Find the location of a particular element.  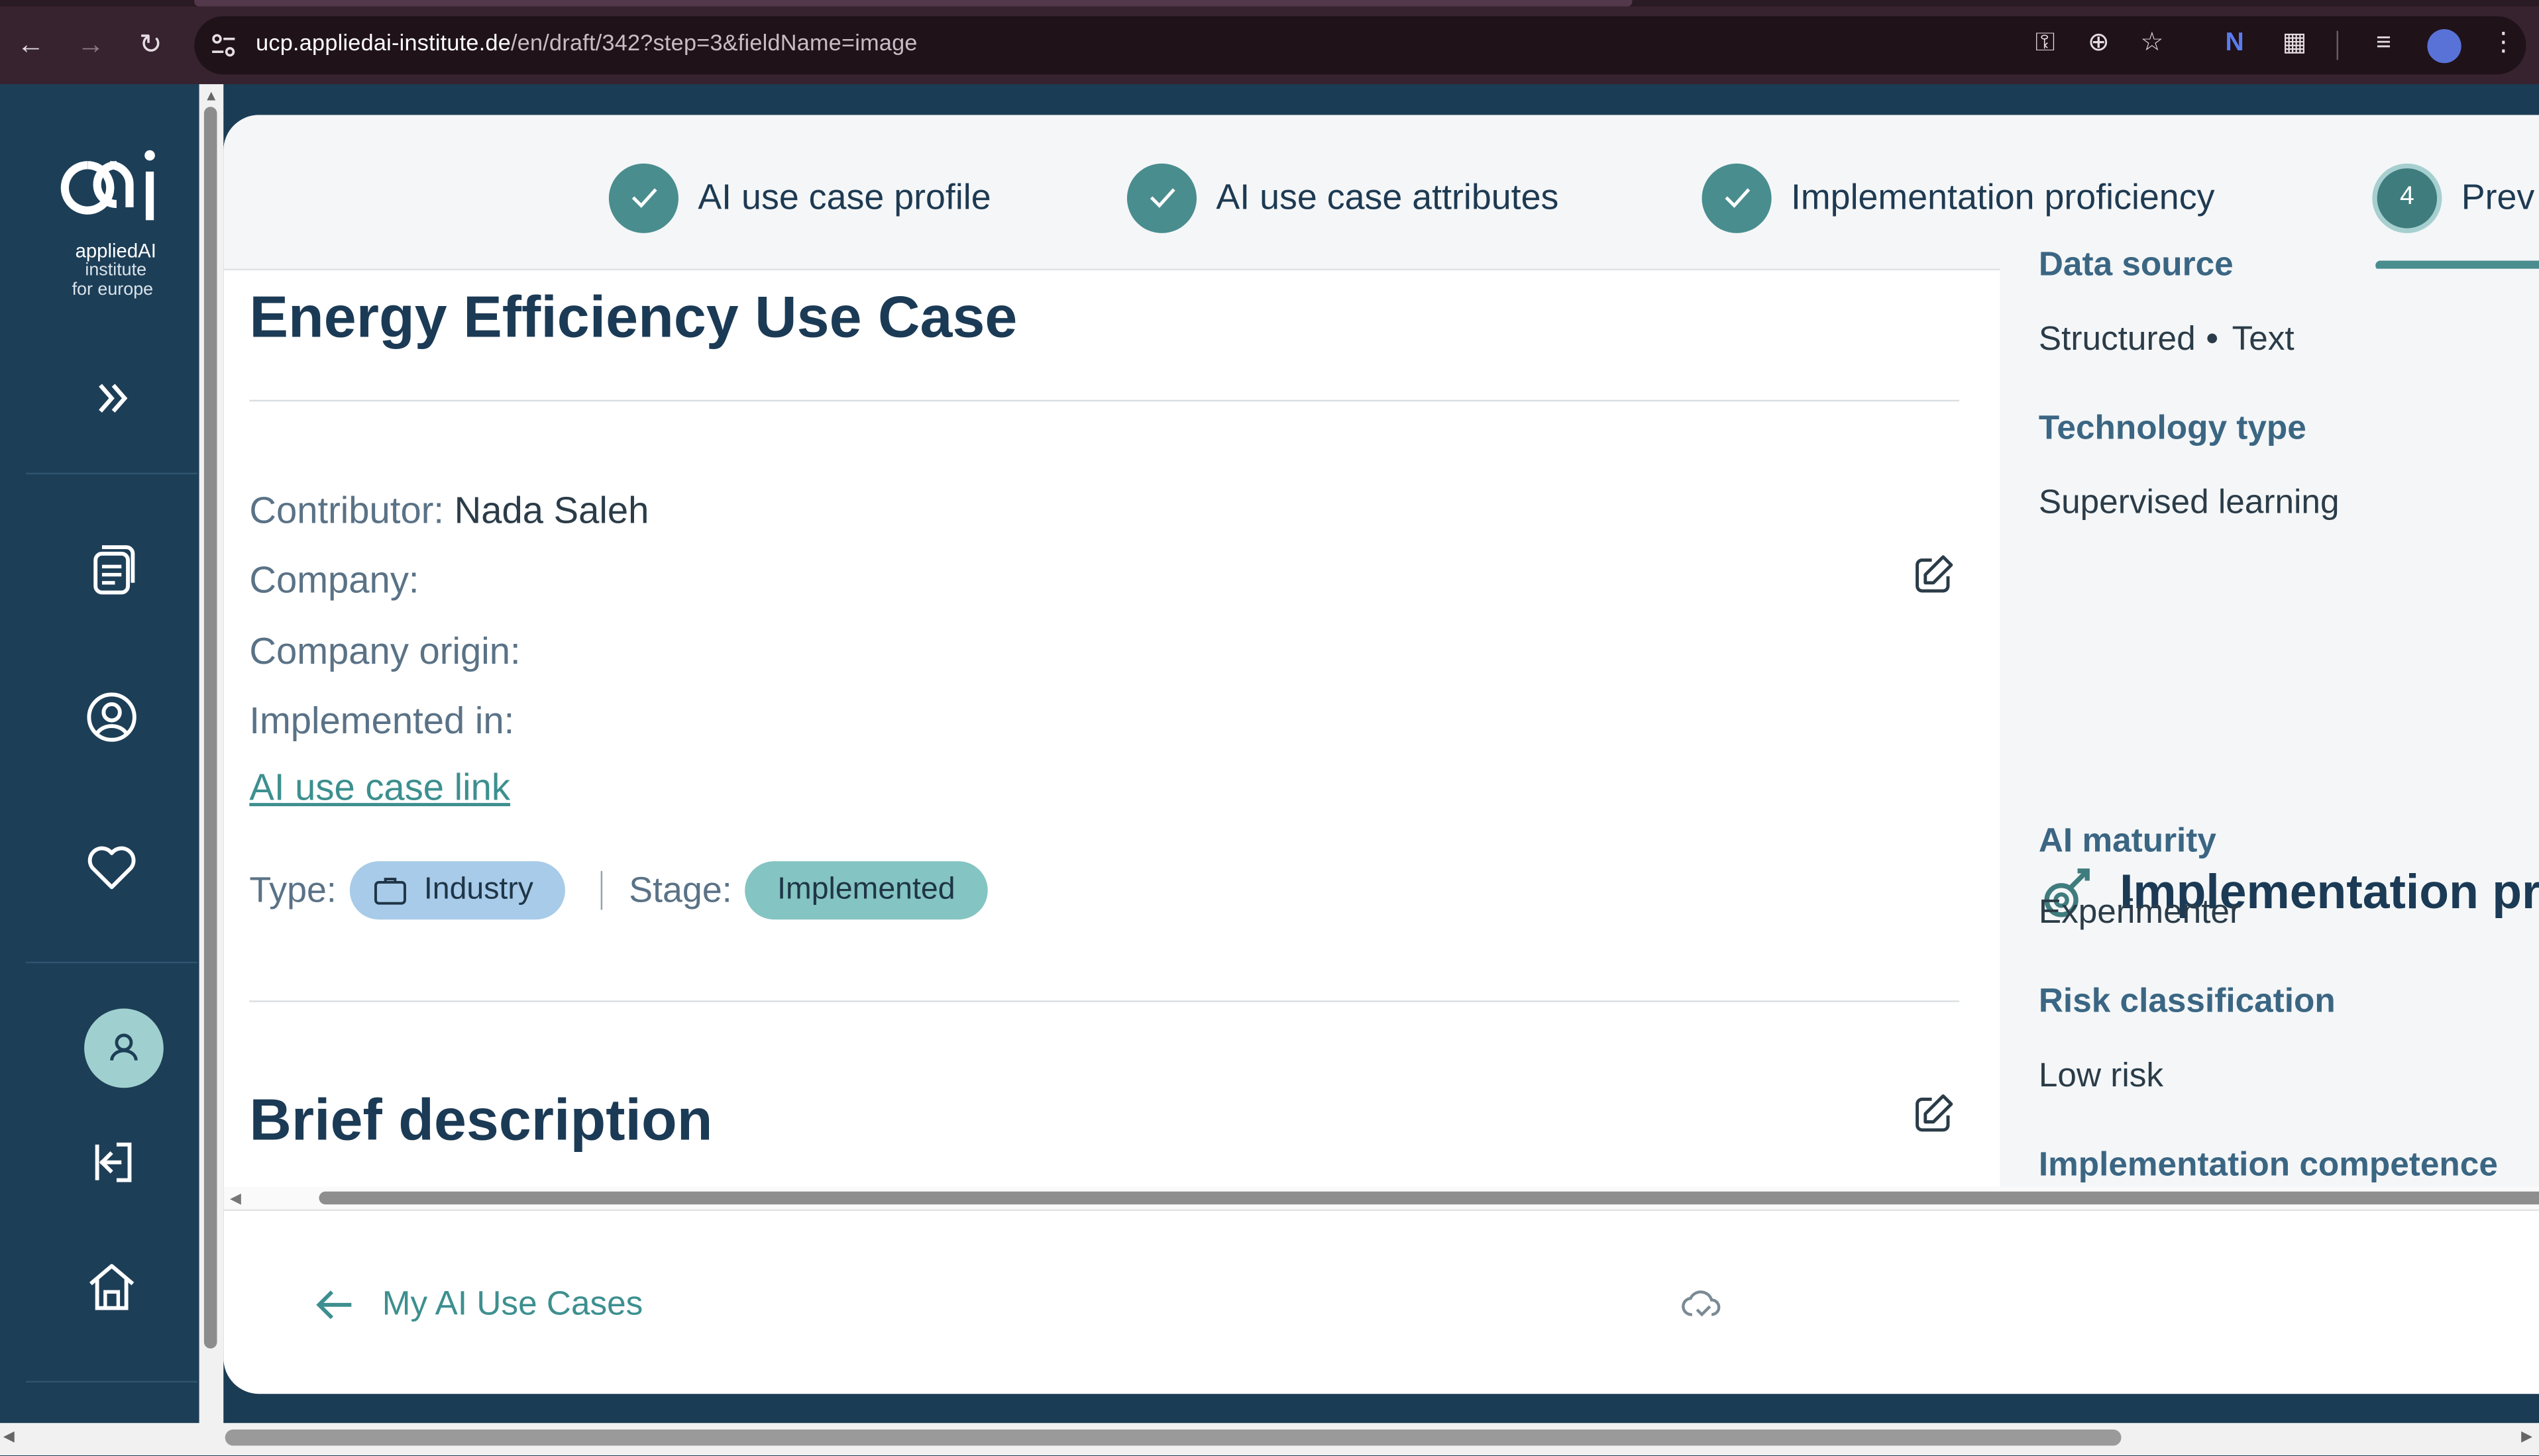

step-profile: AI use case profile is located at coordinates (799, 197).